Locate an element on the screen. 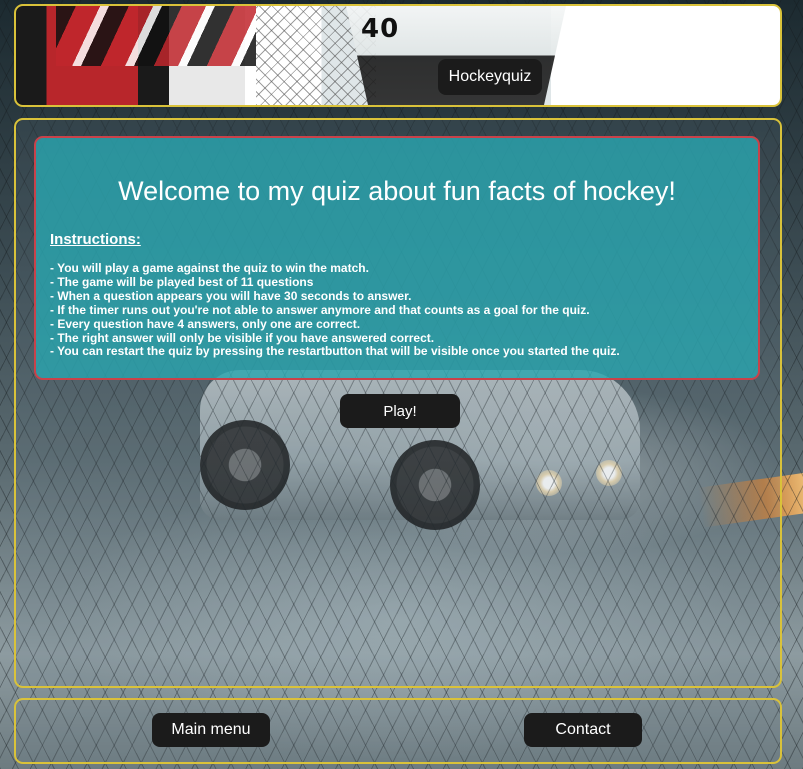  site-footer: Main menu Contact is located at coordinates (398, 731).